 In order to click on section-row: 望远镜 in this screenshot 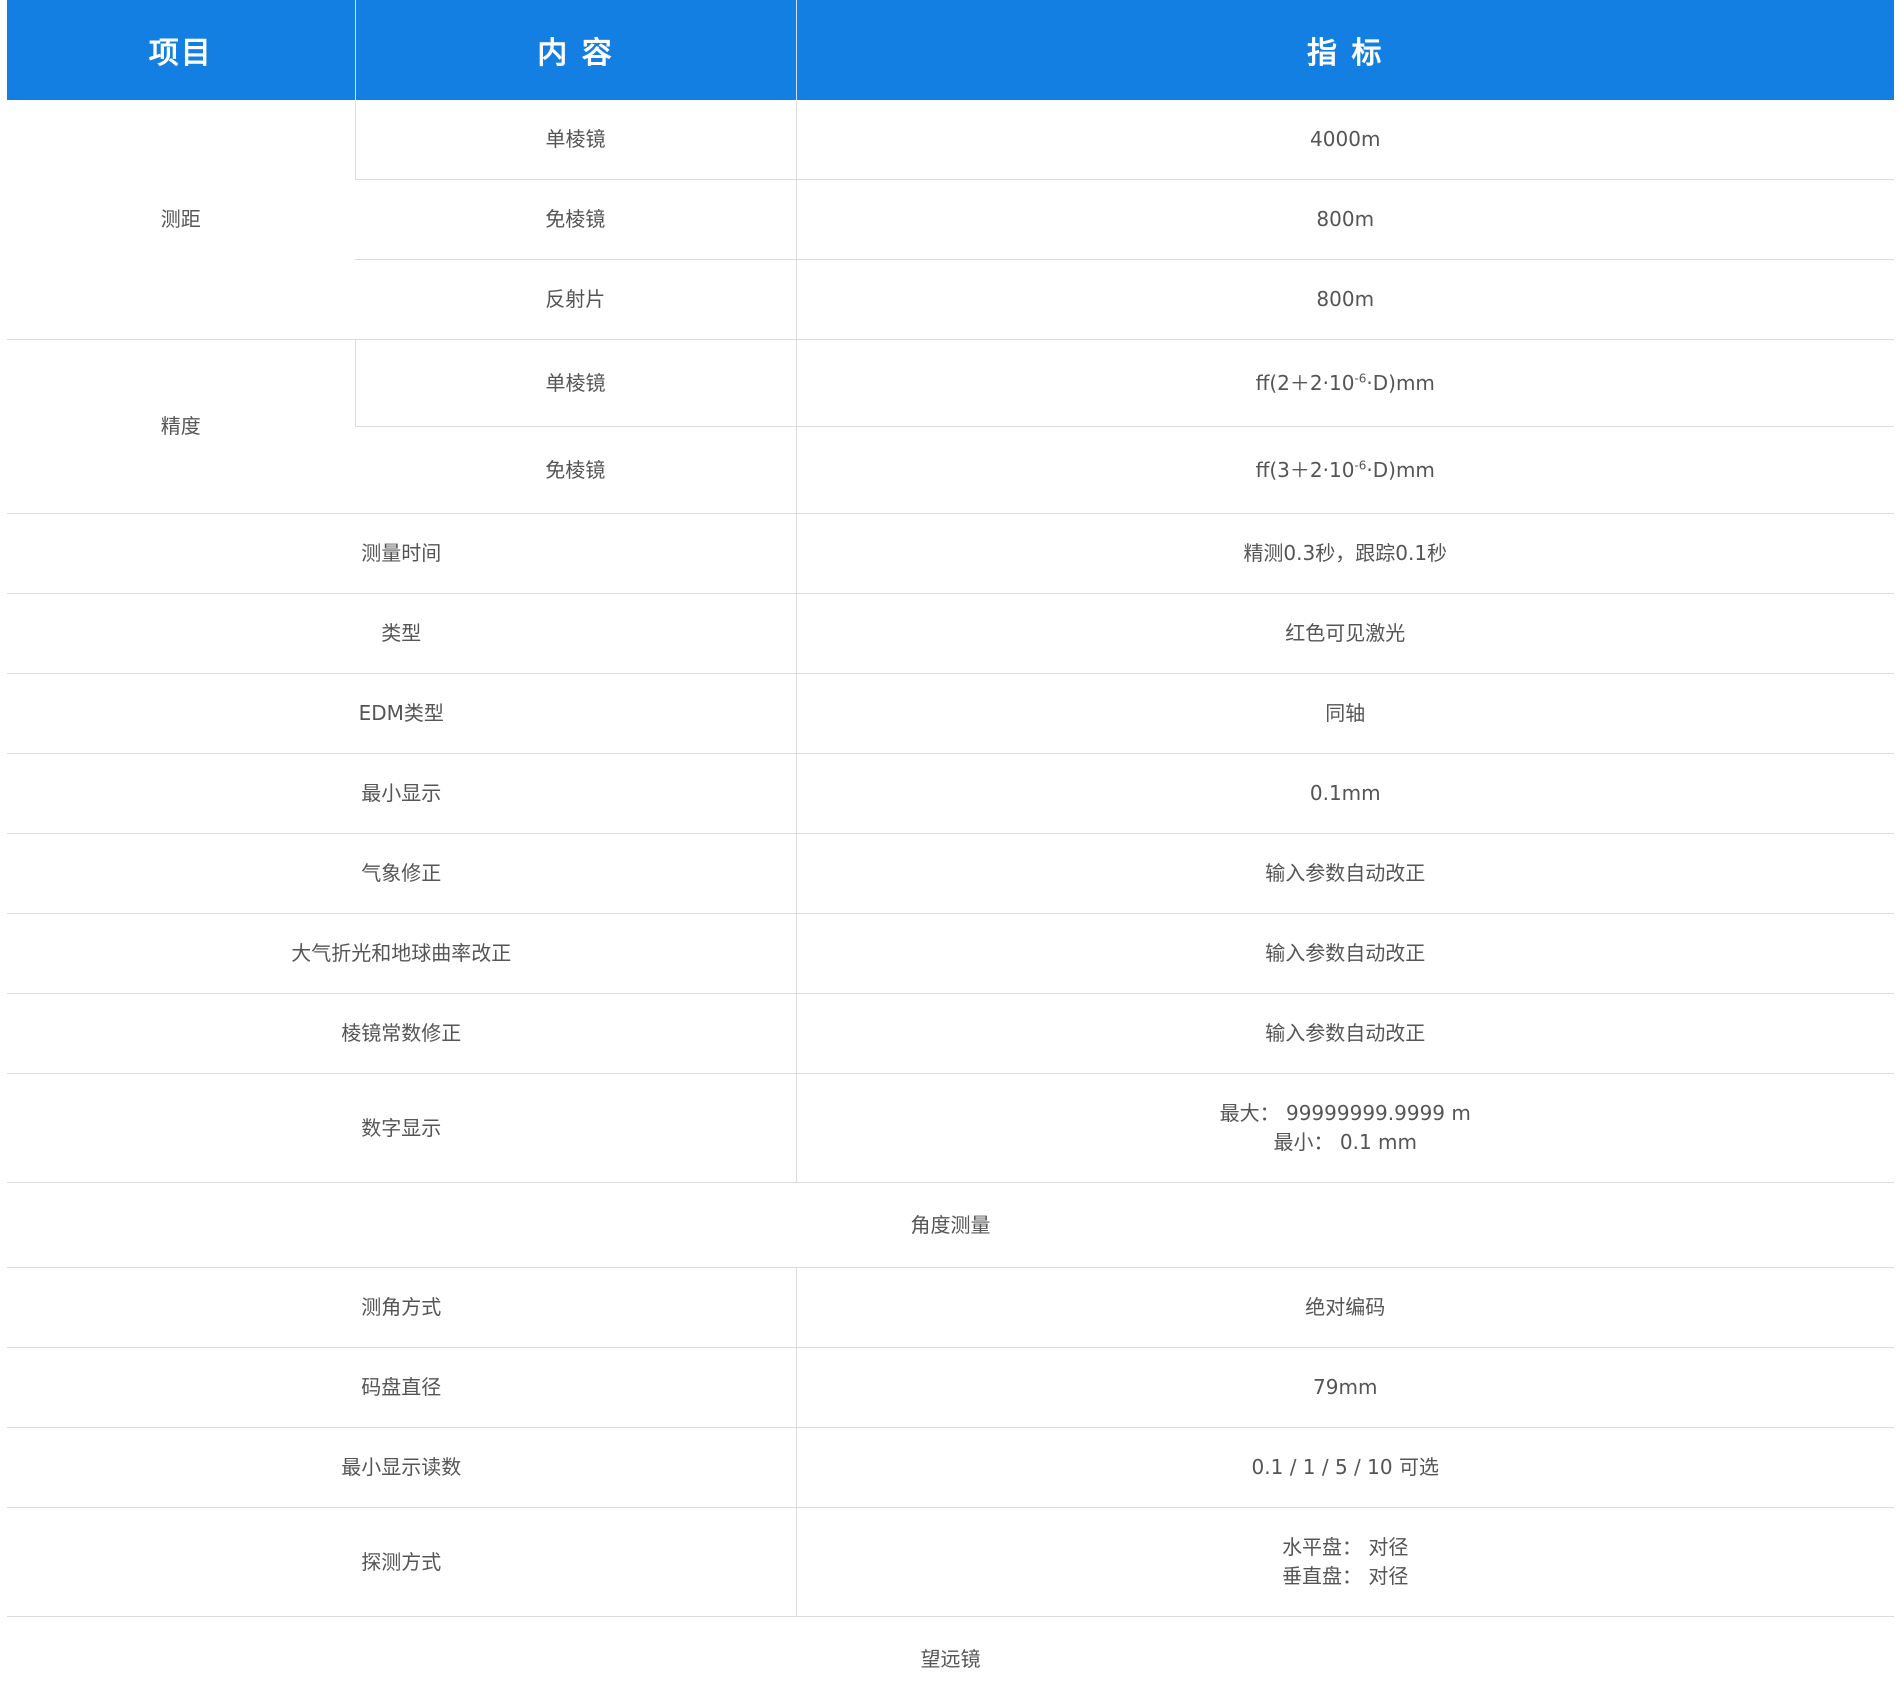, I will do `click(950, 1659)`.